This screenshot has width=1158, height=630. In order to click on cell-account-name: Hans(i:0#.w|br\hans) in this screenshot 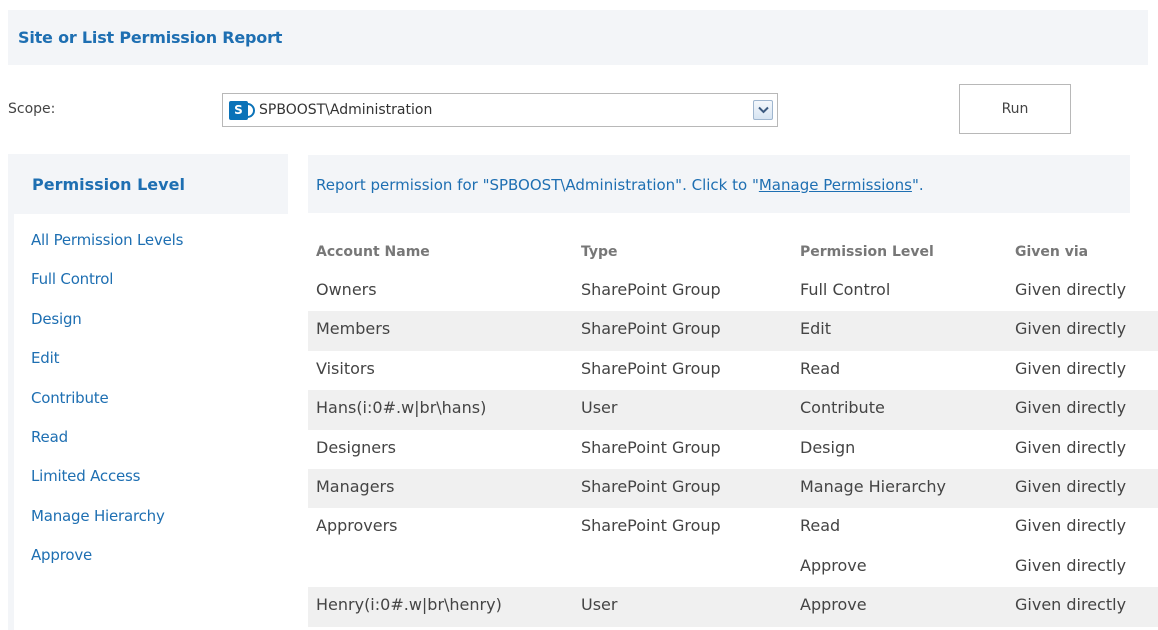, I will do `click(401, 408)`.